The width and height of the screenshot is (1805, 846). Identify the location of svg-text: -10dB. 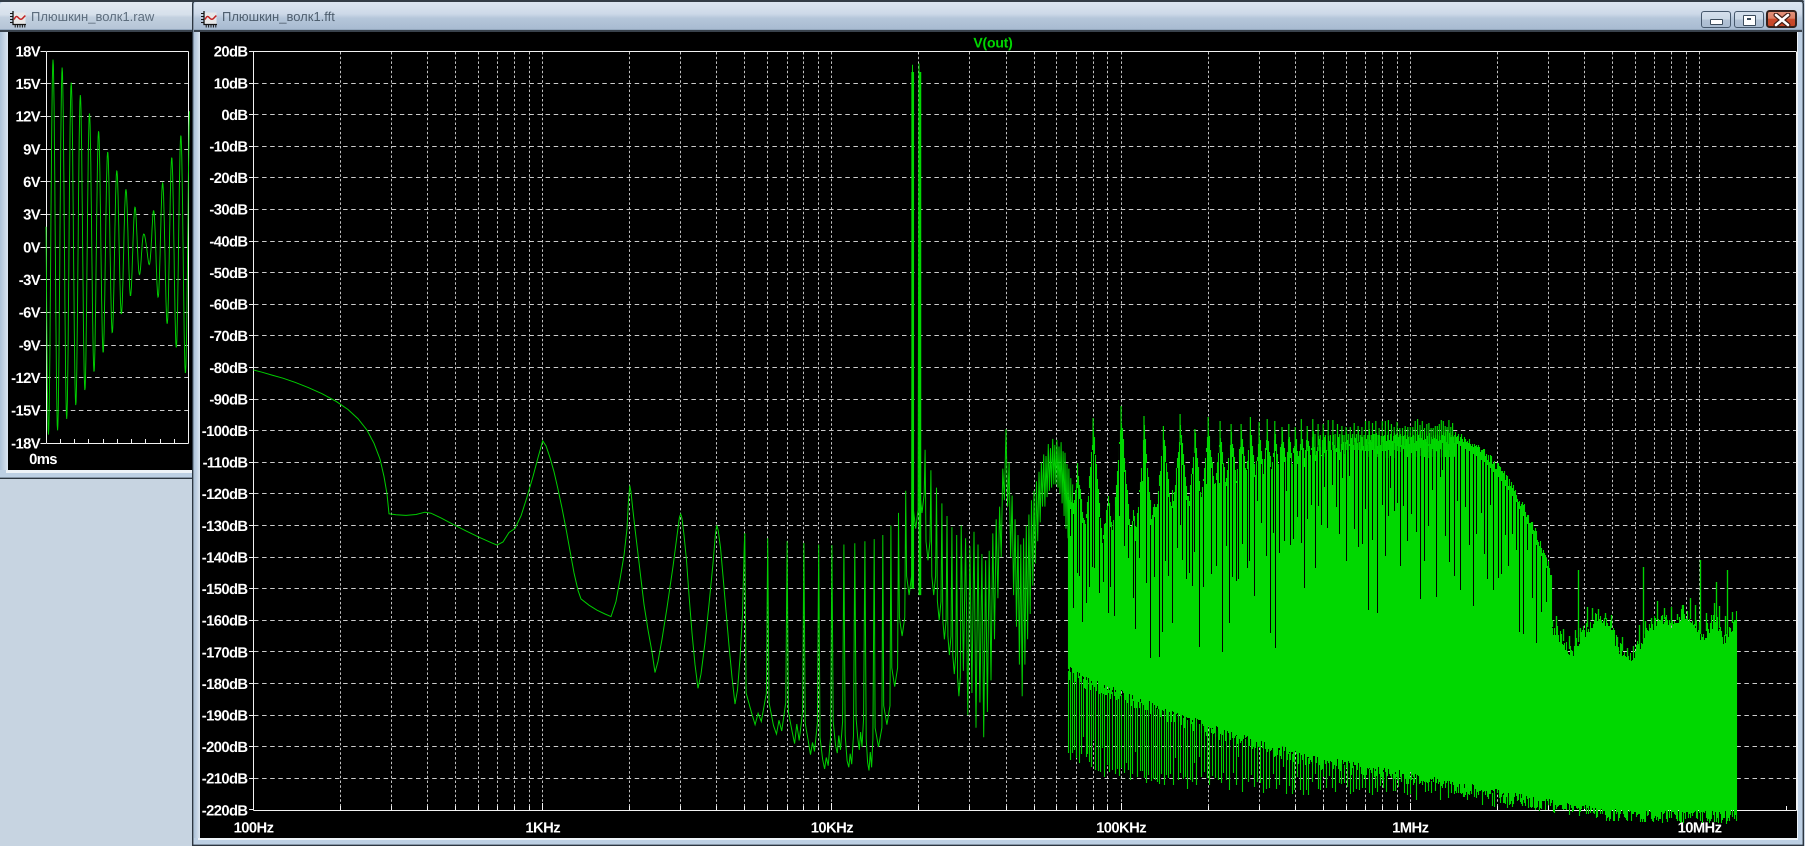
(228, 148).